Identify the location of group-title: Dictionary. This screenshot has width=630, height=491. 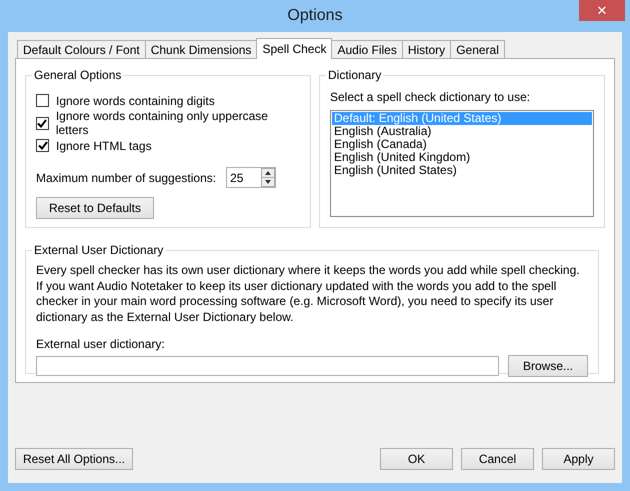
(354, 75).